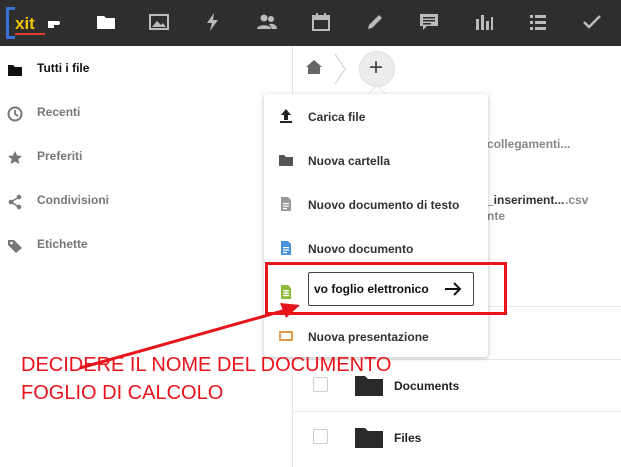  Describe the element at coordinates (15, 114) in the screenshot. I see `clock-icon` at that location.